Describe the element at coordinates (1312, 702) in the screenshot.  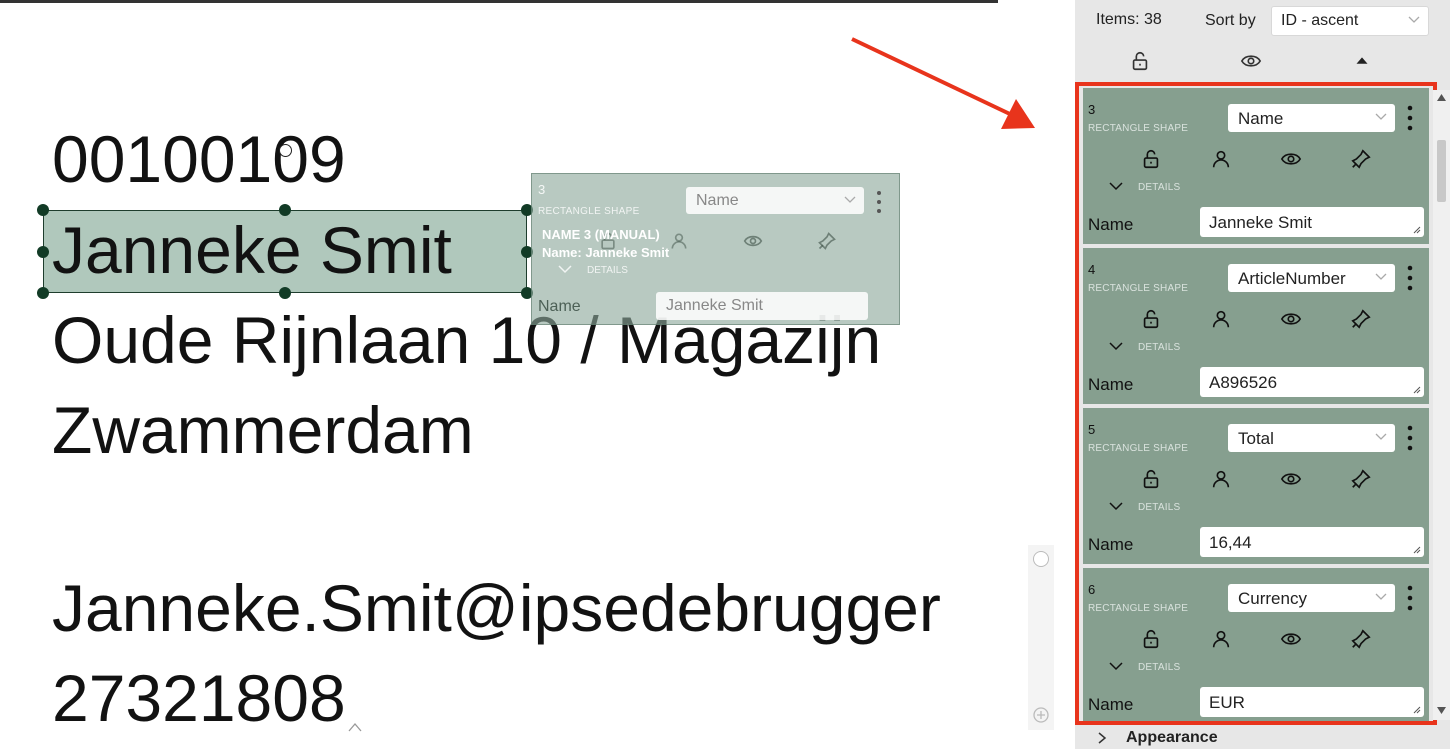
I see `name-input: EUR` at that location.